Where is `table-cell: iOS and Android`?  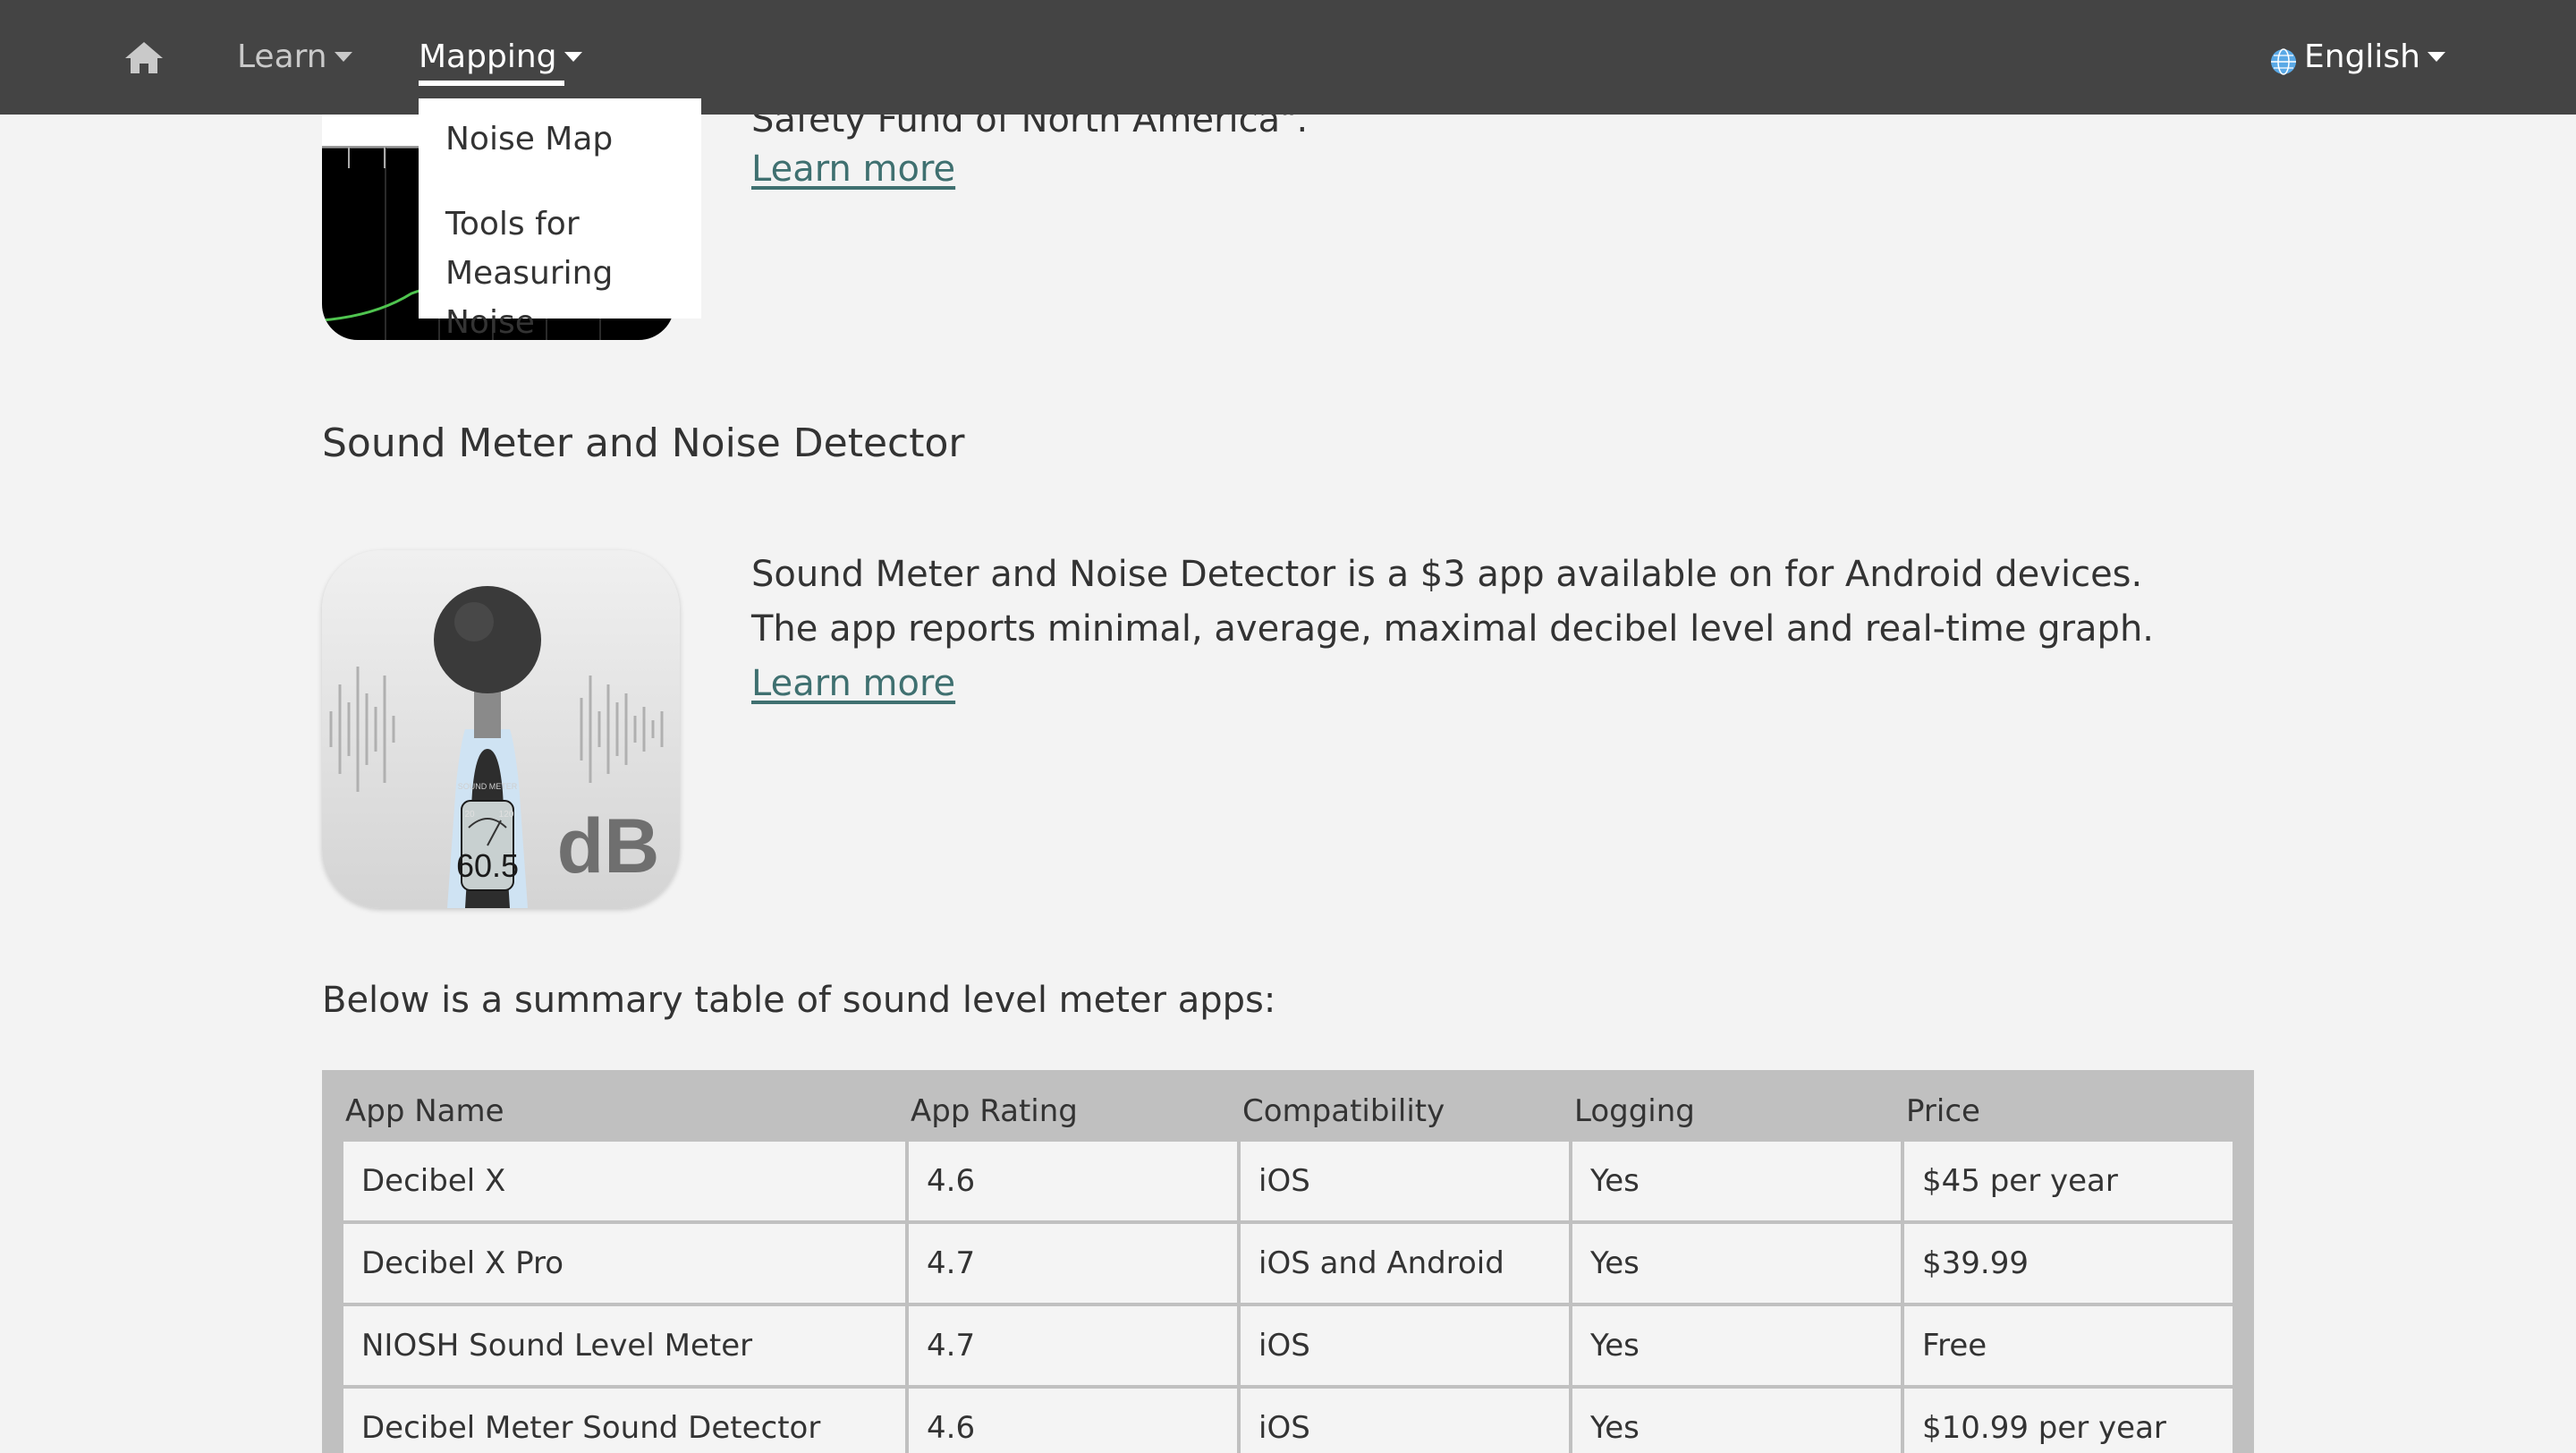
table-cell: iOS and Android is located at coordinates (1405, 1263).